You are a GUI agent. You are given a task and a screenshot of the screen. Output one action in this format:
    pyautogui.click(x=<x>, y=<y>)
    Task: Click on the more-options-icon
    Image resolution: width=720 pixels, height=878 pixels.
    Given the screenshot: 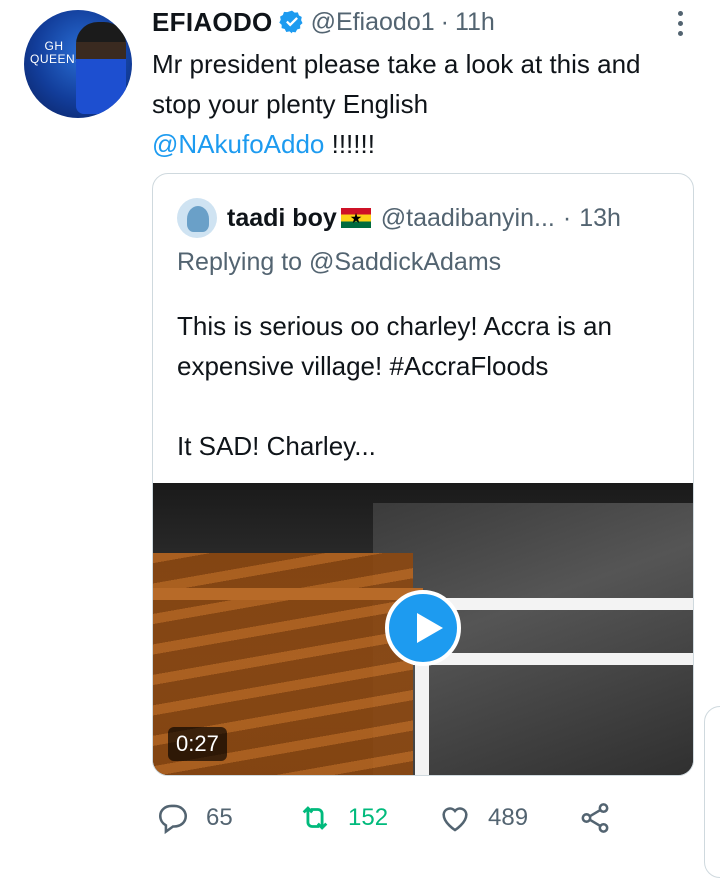 What is the action you would take?
    pyautogui.click(x=680, y=23)
    